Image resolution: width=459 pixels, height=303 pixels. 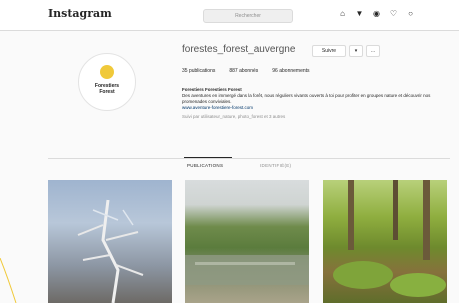 I want to click on frost-branches-graphic, so click(x=110, y=251).